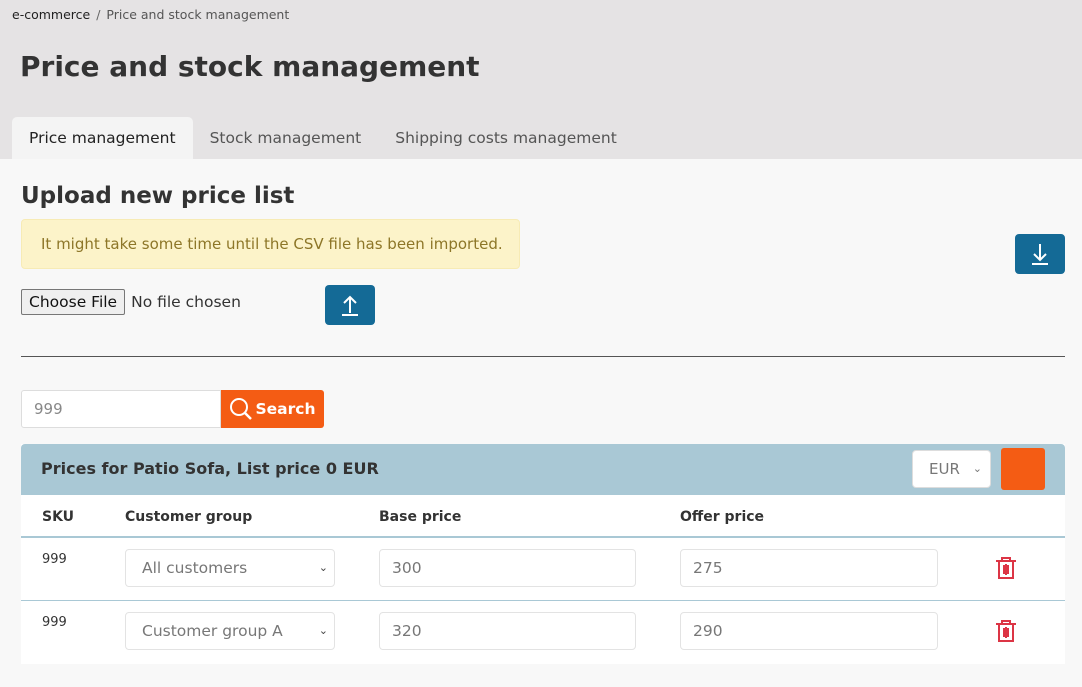 The width and height of the screenshot is (1082, 687). I want to click on file-status: No file chosen, so click(186, 302).